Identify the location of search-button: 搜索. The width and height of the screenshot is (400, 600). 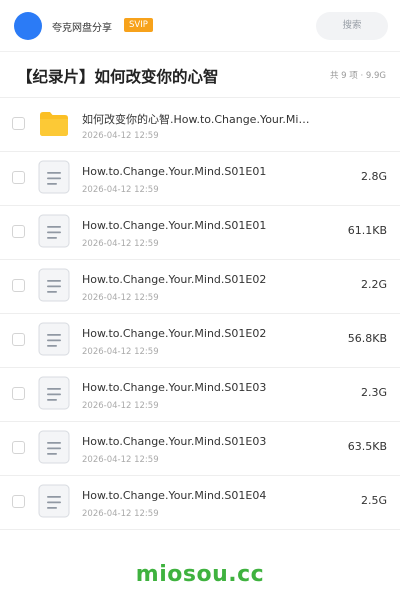
(352, 26).